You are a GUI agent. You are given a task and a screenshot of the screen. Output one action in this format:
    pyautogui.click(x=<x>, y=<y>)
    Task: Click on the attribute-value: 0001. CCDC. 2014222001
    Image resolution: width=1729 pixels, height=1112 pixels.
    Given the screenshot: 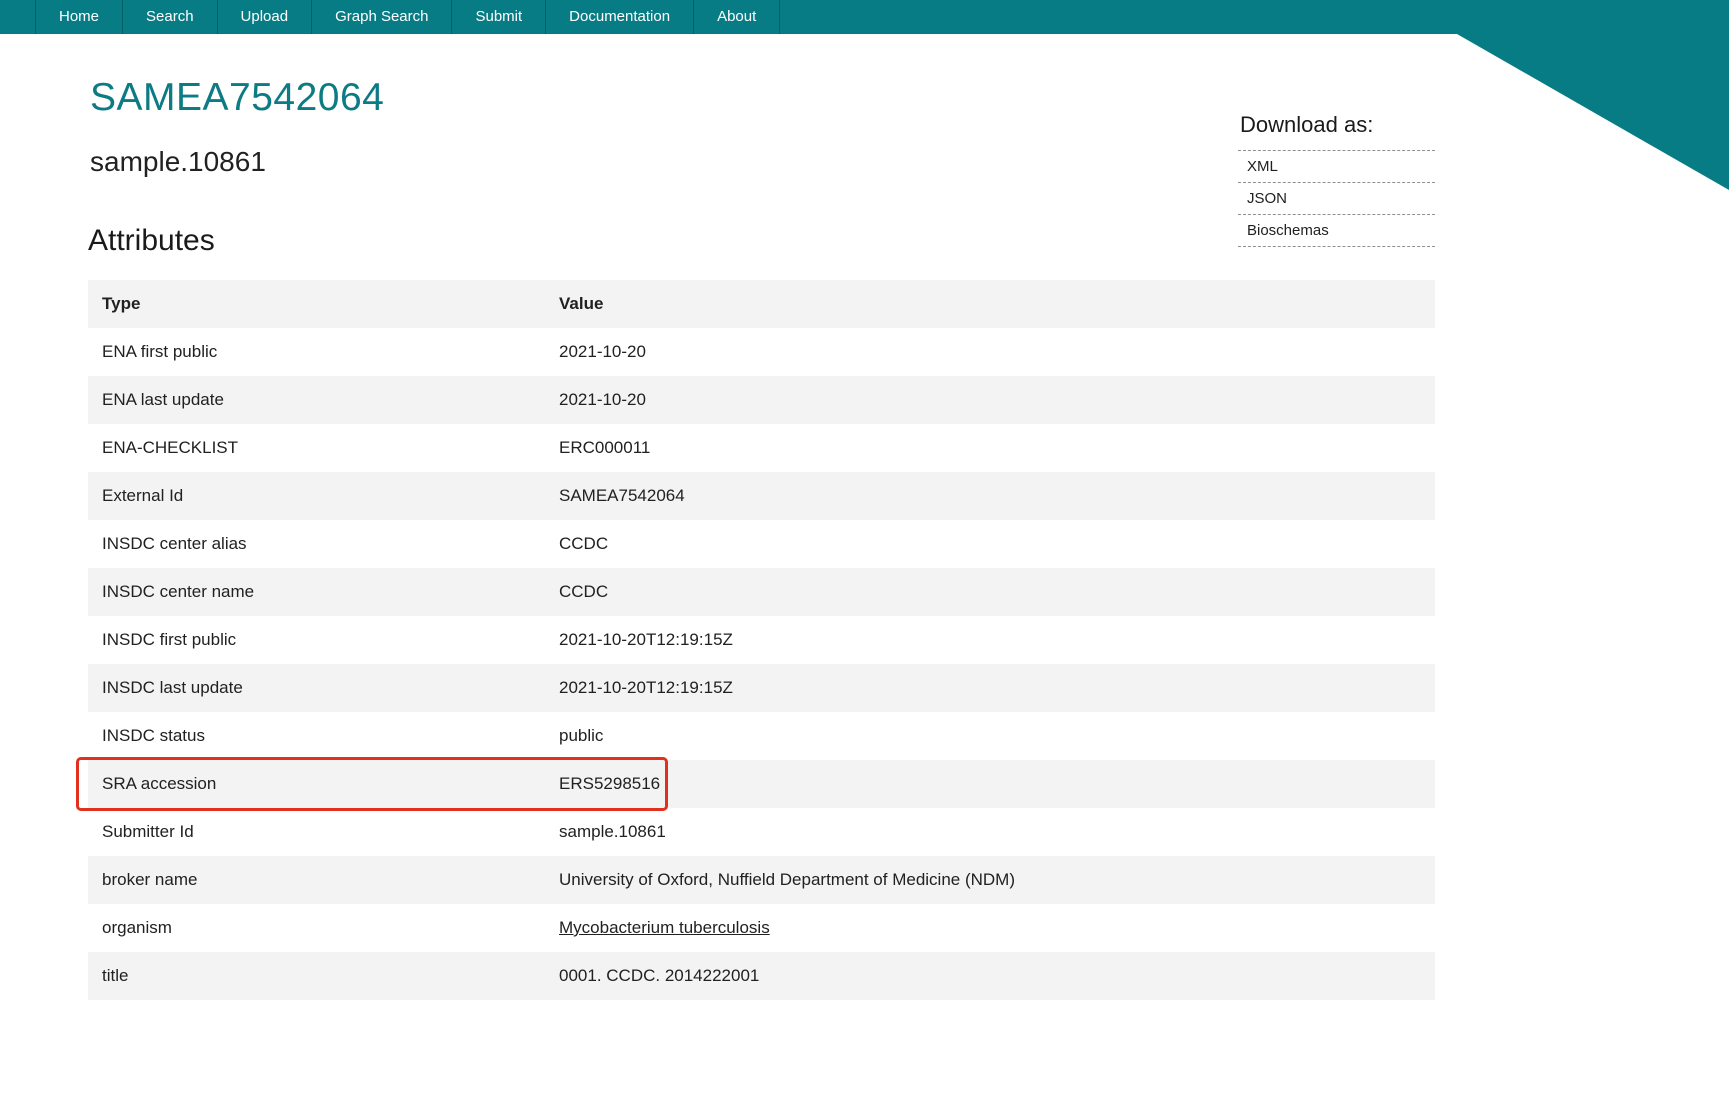 What is the action you would take?
    pyautogui.click(x=659, y=975)
    